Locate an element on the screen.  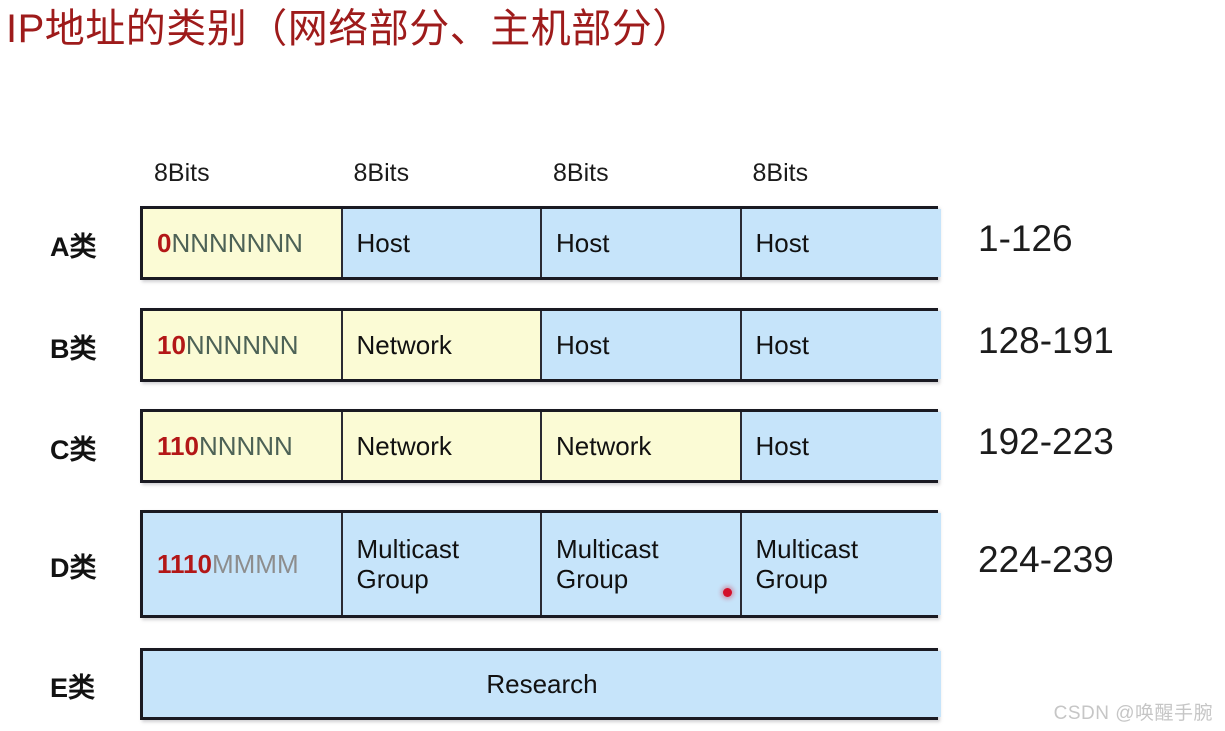
table-cell: 1110 MMMM is located at coordinates (243, 564).